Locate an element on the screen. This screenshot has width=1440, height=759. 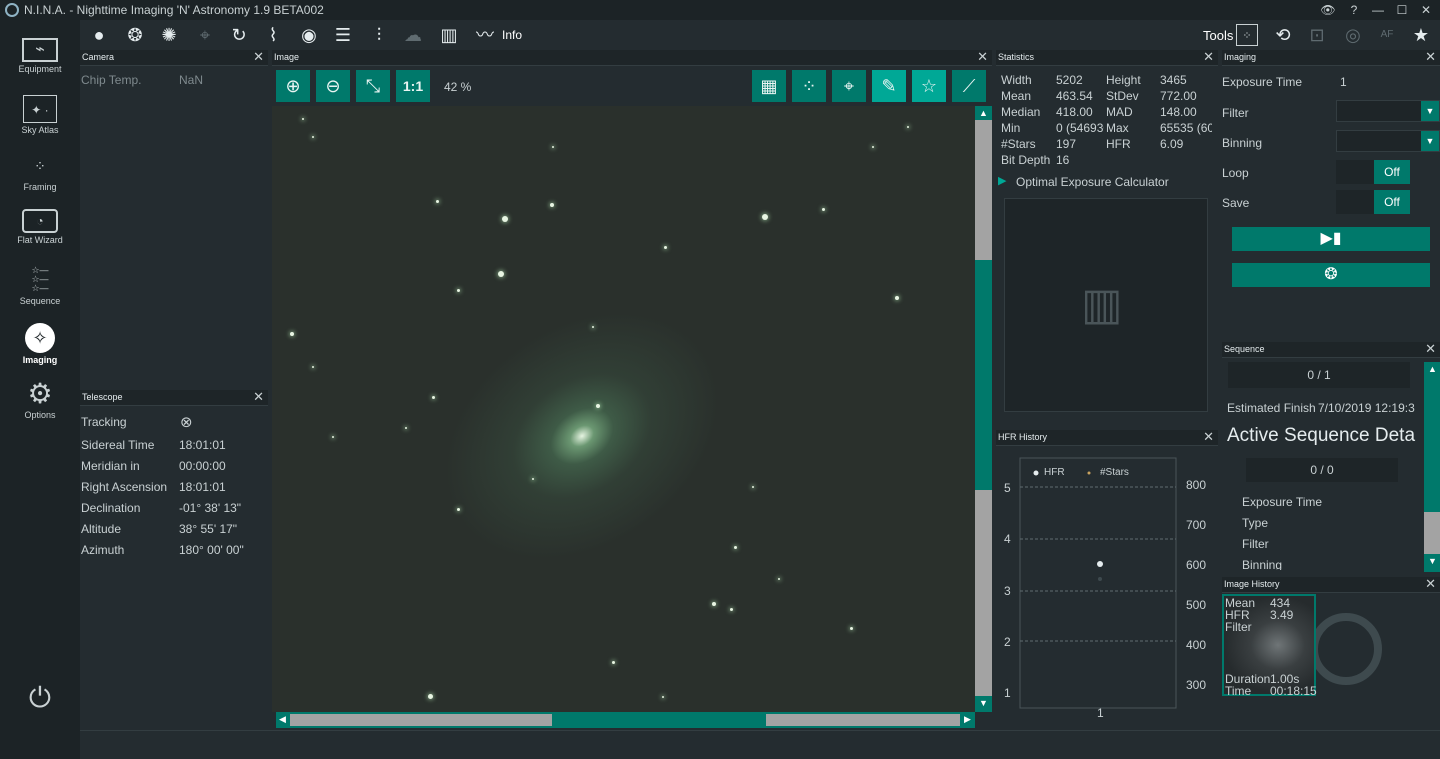
telescope-icon: ⌇ is located at coordinates (273, 35).